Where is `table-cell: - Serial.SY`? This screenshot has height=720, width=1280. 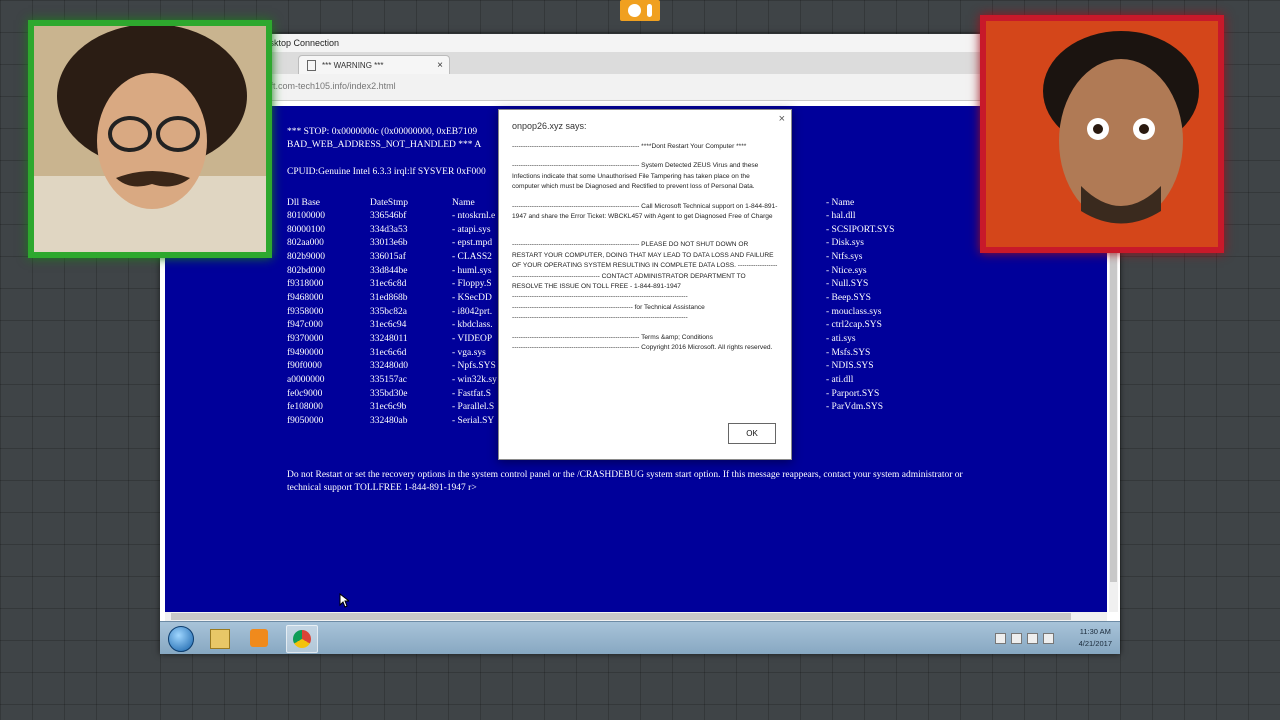 table-cell: - Serial.SY is located at coordinates (473, 420).